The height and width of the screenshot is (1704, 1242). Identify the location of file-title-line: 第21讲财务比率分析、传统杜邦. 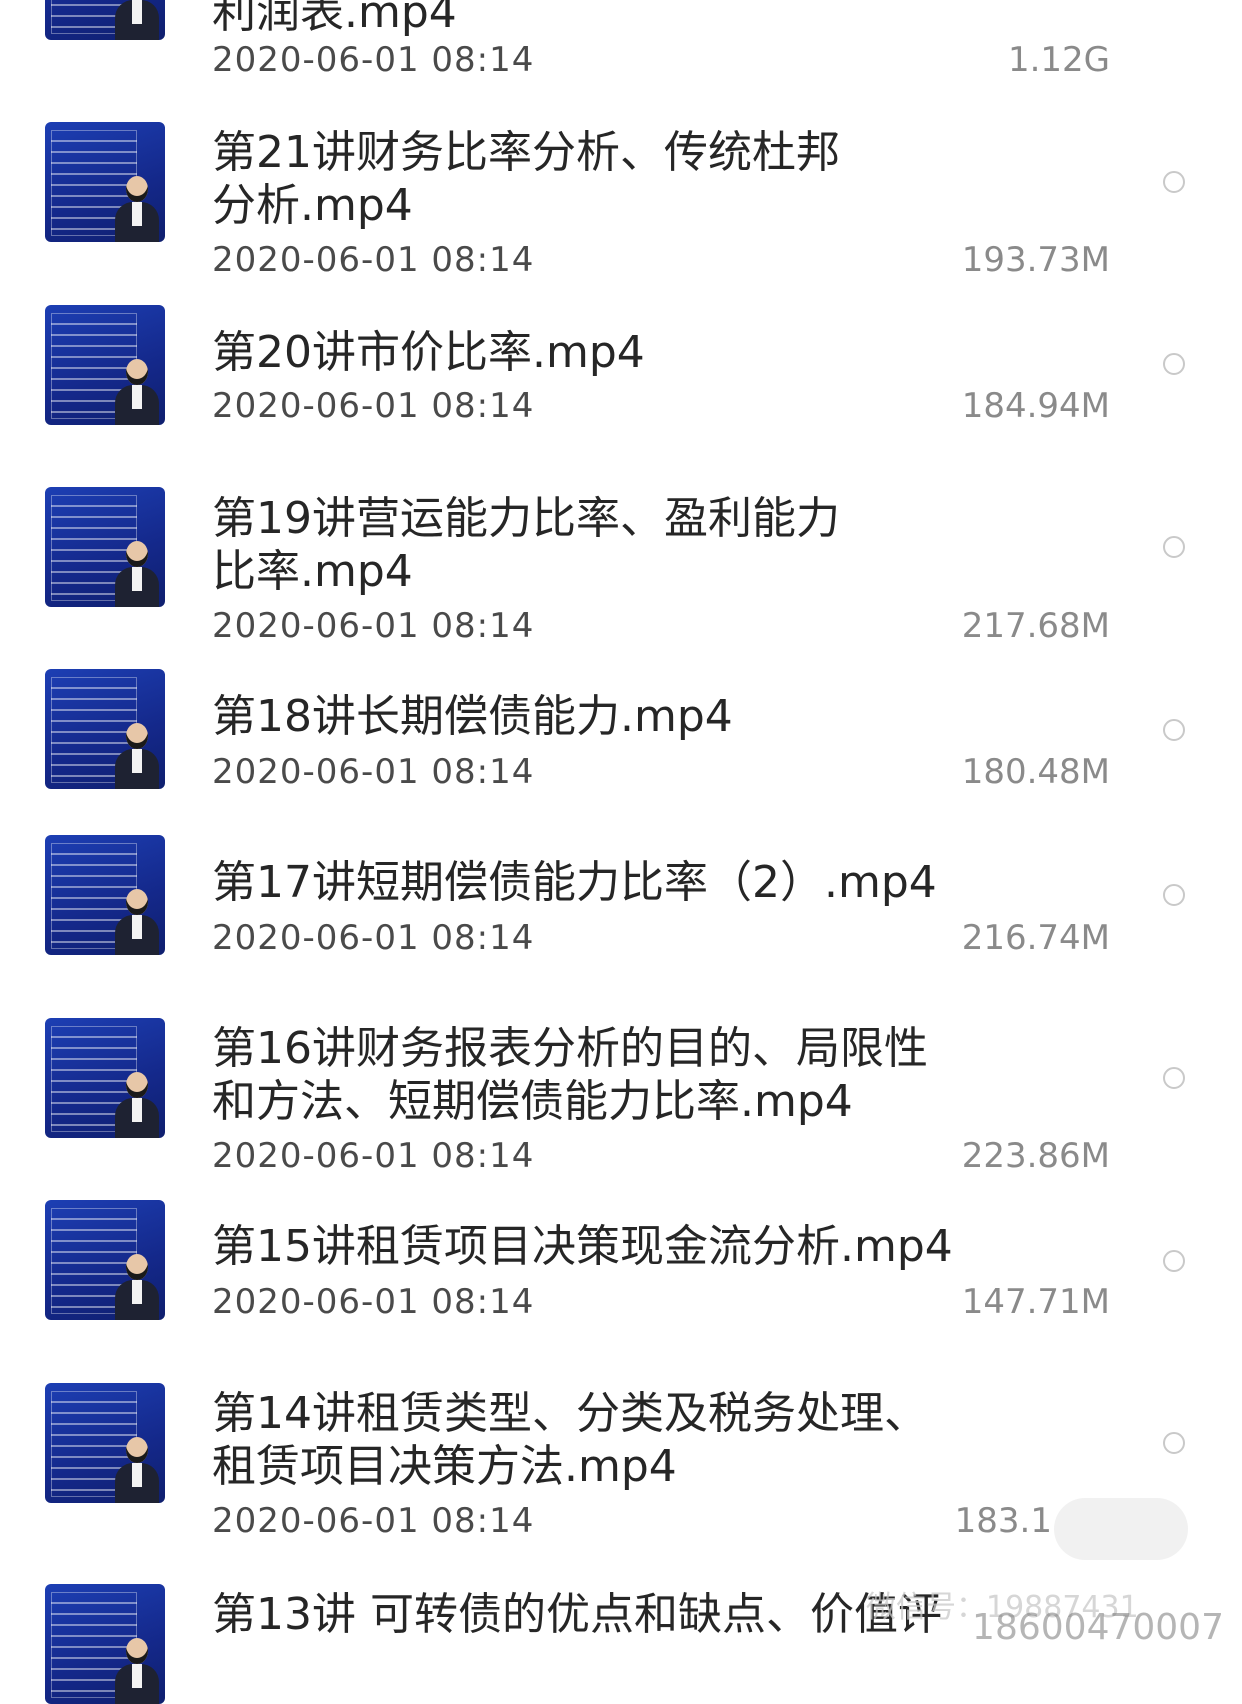
(526, 152).